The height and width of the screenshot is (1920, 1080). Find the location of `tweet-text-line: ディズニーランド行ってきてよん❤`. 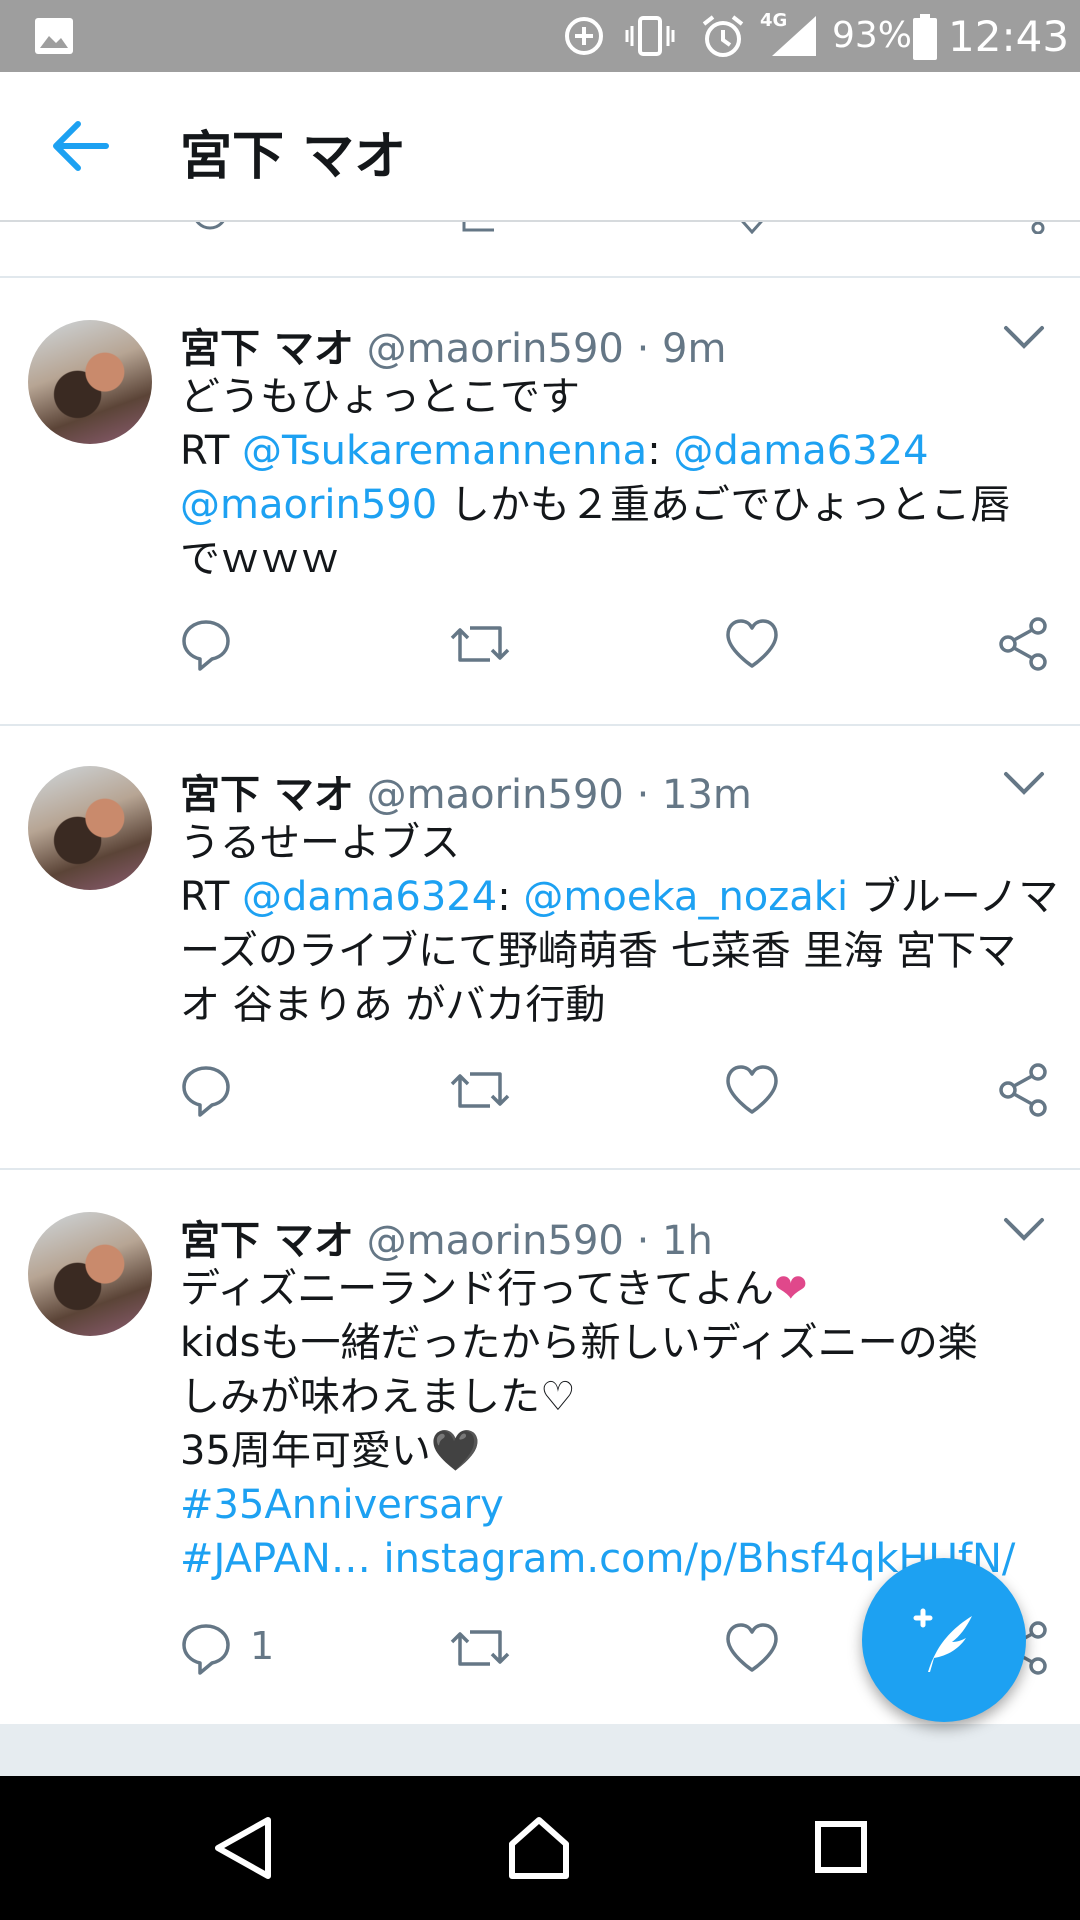

tweet-text-line: ディズニーランド行ってきてよん❤ is located at coordinates (610, 1289).